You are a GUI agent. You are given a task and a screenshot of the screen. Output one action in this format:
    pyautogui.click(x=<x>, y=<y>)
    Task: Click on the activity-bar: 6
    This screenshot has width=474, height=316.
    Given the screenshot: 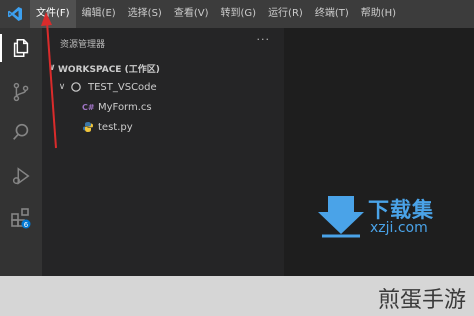 What is the action you would take?
    pyautogui.click(x=21, y=152)
    